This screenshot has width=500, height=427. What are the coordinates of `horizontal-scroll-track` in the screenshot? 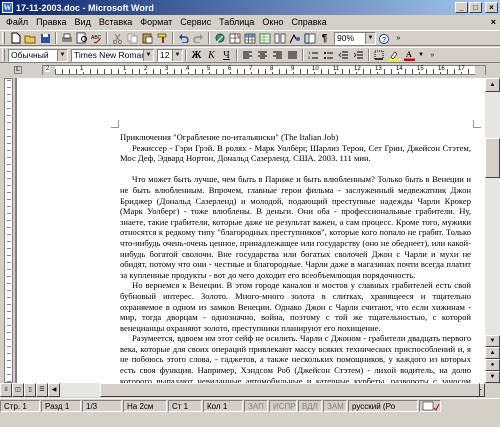 It's located at (270, 390).